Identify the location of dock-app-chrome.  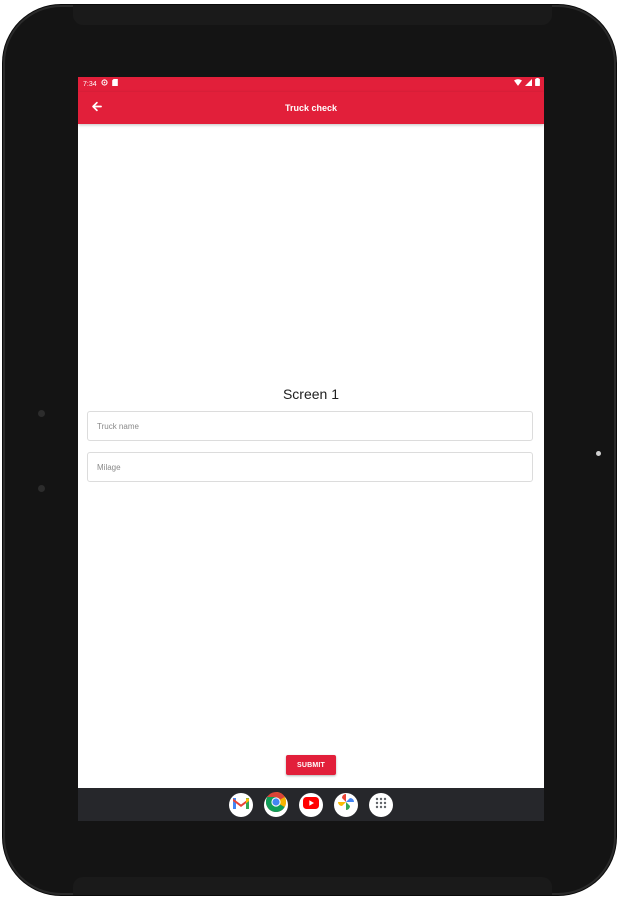
(276, 804).